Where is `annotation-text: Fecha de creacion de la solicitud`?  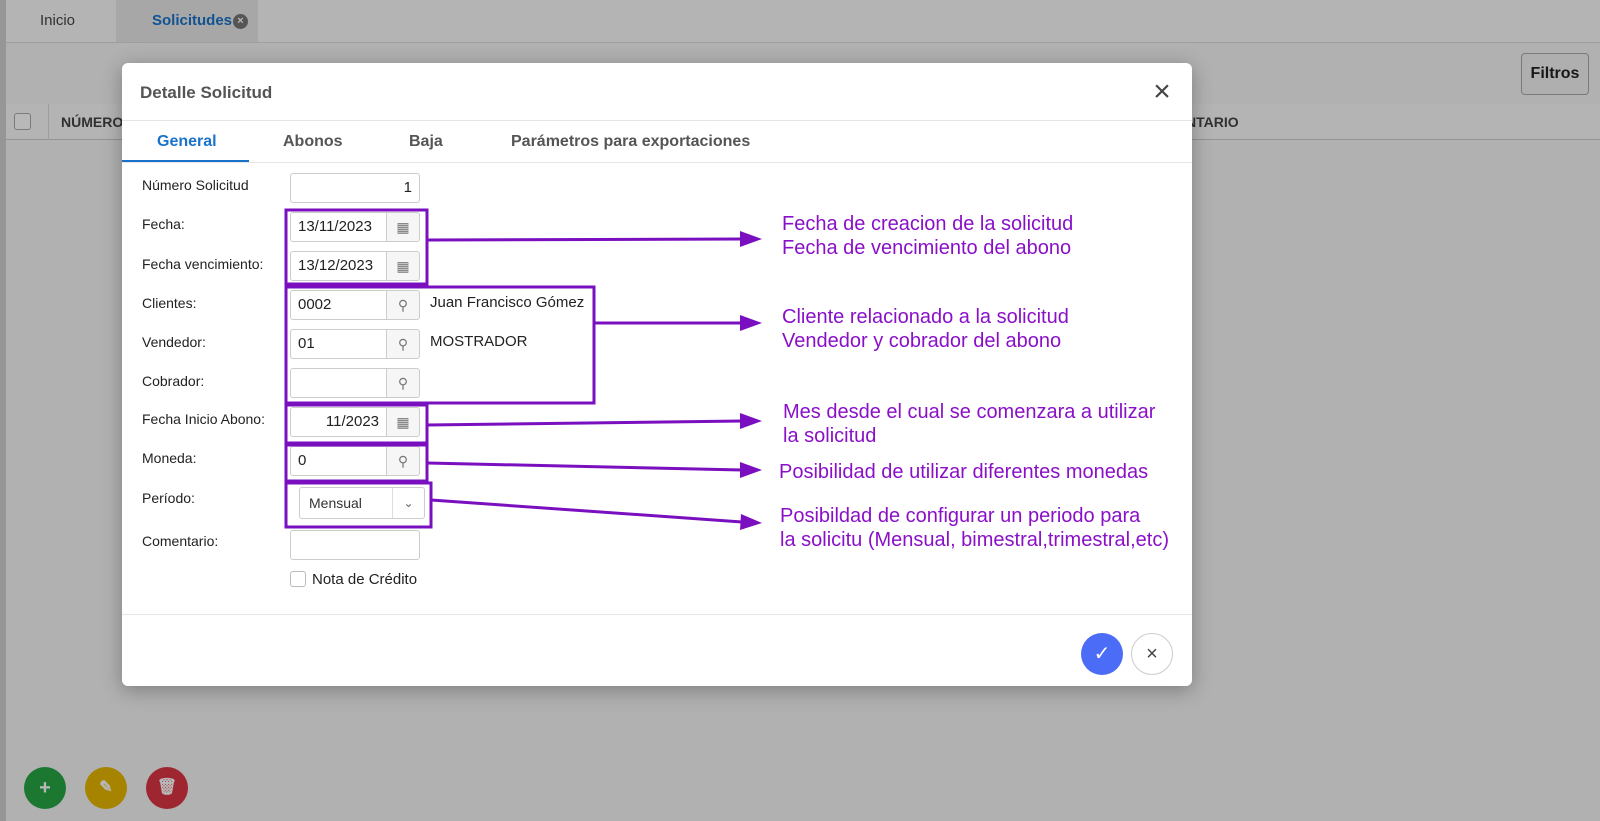
annotation-text: Fecha de creacion de la solicitud is located at coordinates (928, 224).